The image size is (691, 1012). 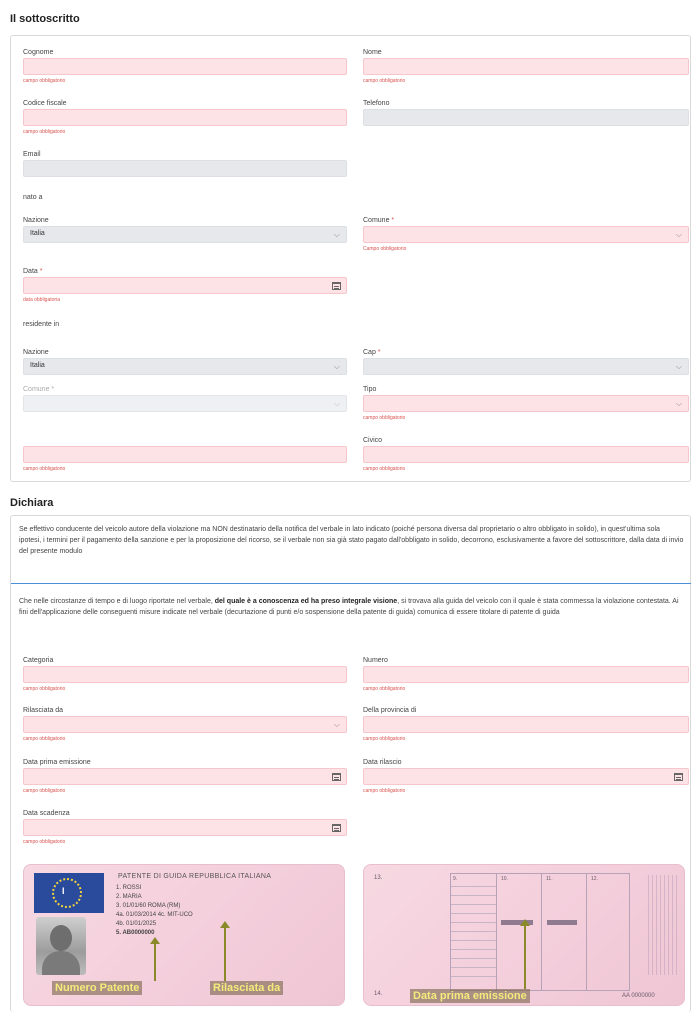 I want to click on eu-stars-icon, so click(x=67, y=893).